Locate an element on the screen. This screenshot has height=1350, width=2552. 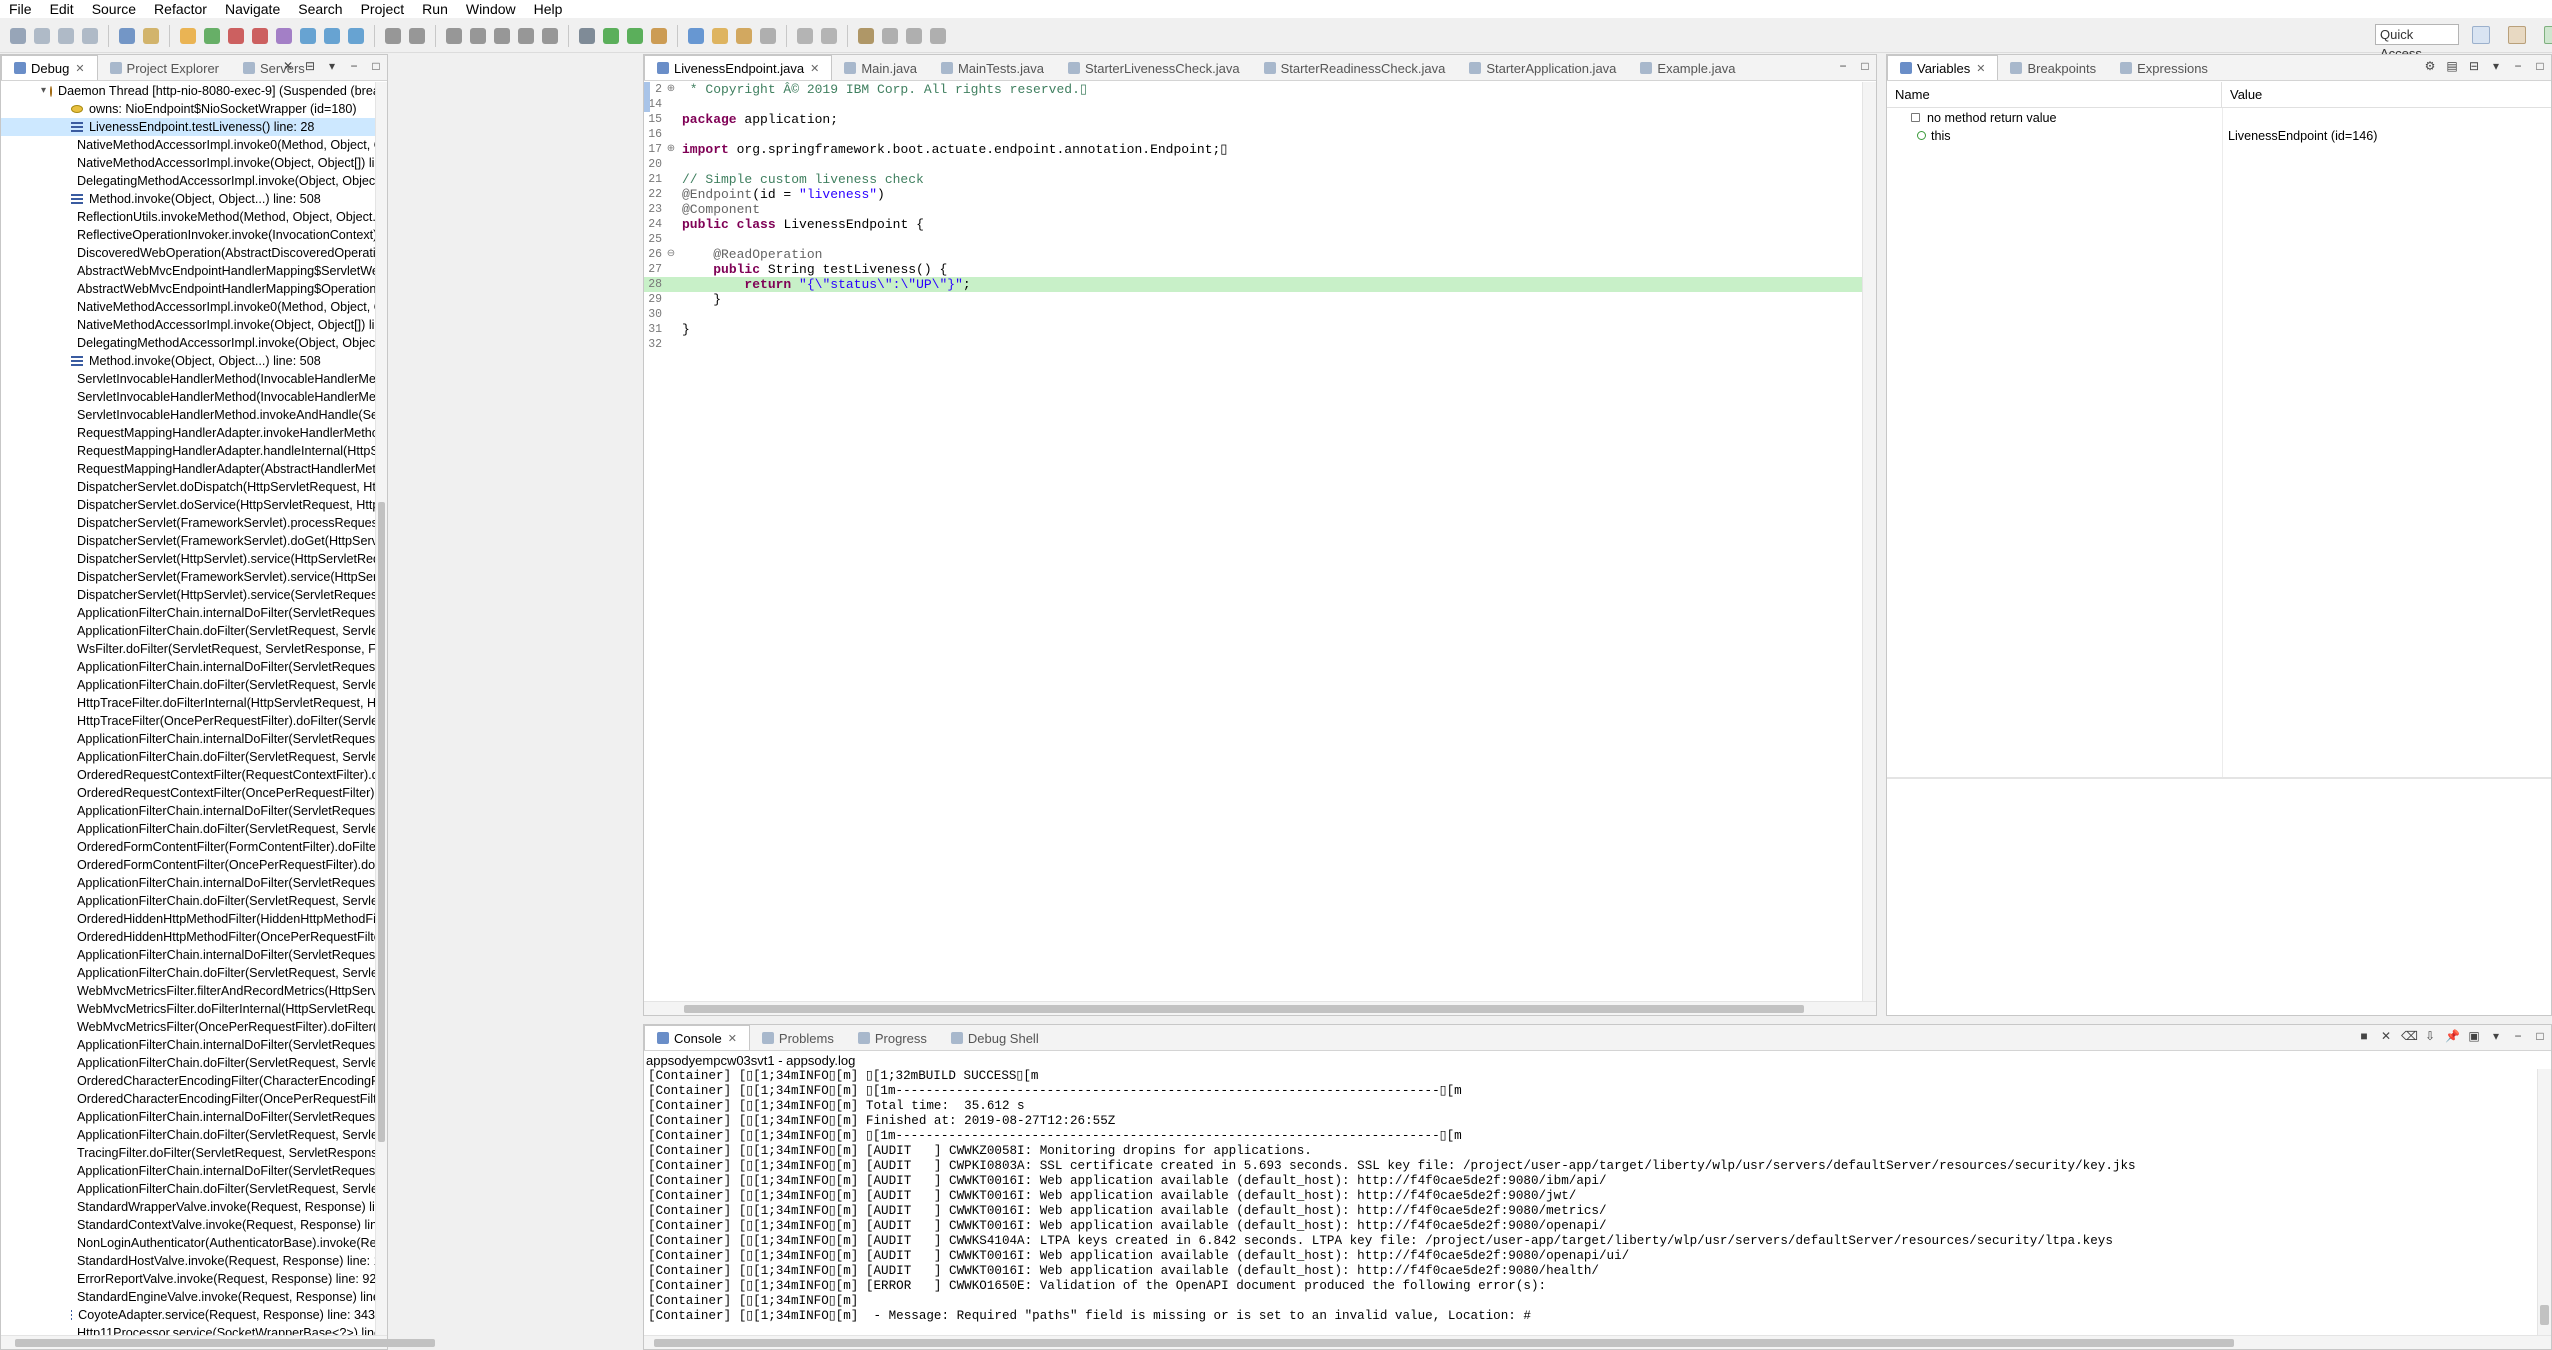
drop-to-frame-icon is located at coordinates (356, 35).